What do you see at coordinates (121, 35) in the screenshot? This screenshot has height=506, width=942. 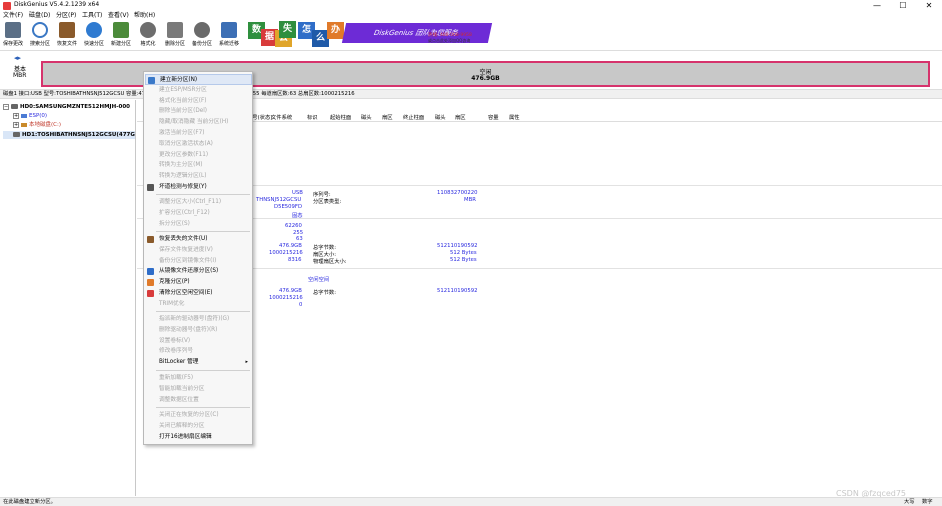 I see `new-partition-button: 新建分区` at bounding box center [121, 35].